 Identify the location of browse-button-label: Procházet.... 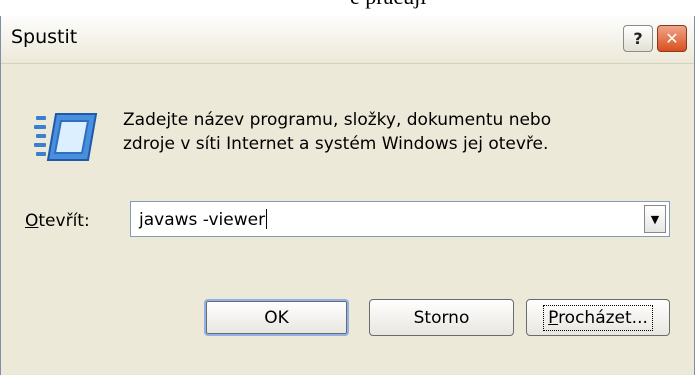
(598, 317).